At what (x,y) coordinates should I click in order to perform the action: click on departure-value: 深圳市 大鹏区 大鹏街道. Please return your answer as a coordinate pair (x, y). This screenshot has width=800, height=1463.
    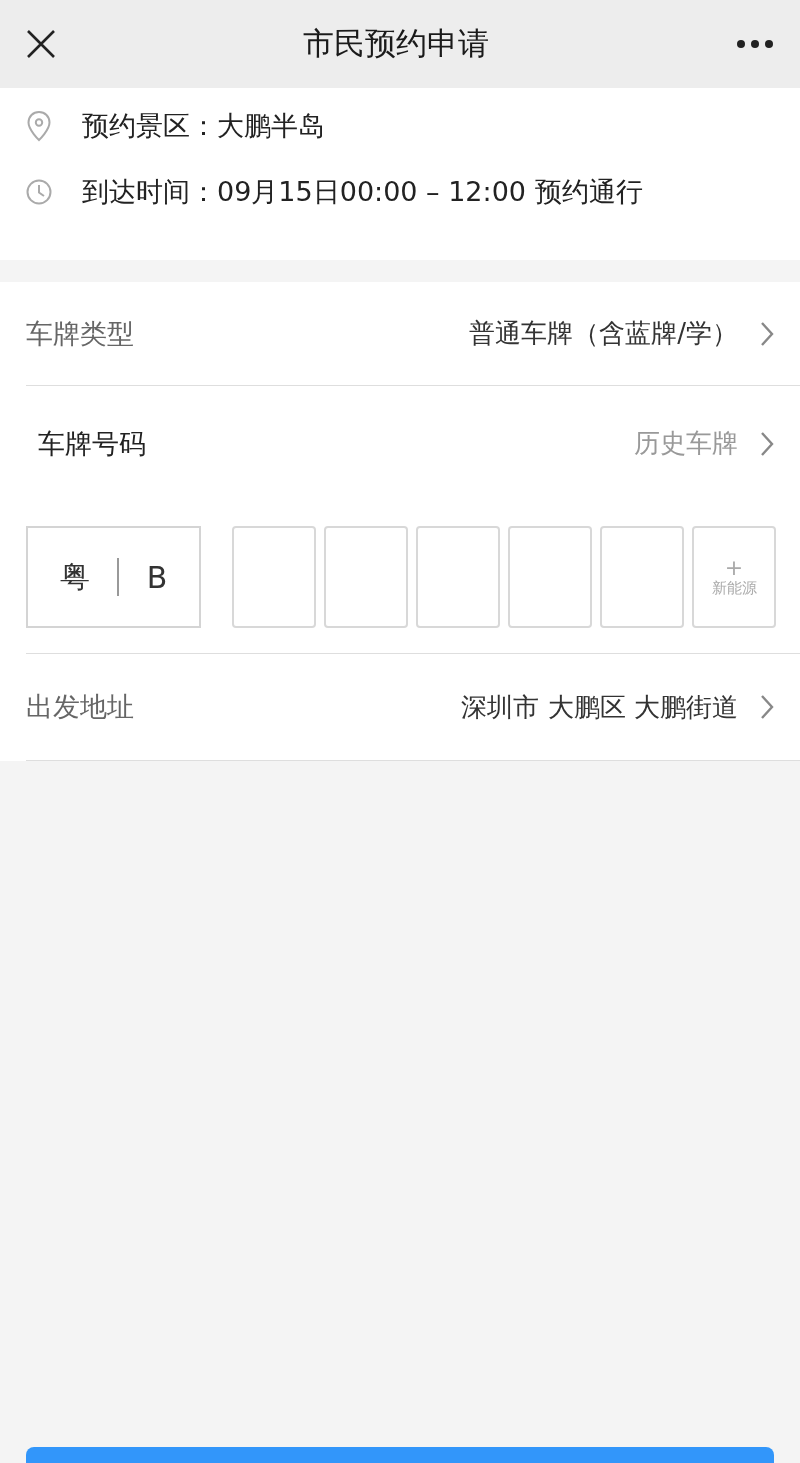
    Looking at the image, I should click on (599, 707).